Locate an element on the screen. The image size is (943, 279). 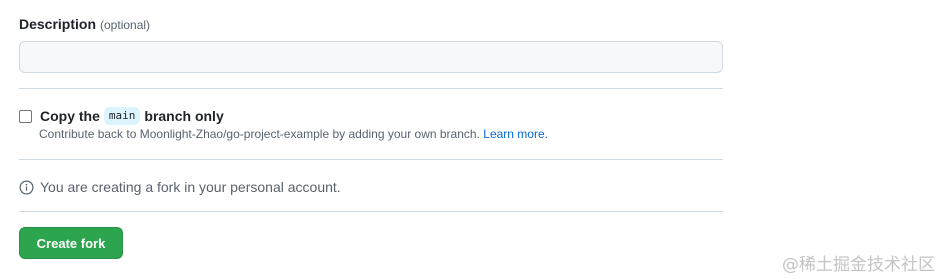
create-fork-button: Create fork is located at coordinates (71, 243).